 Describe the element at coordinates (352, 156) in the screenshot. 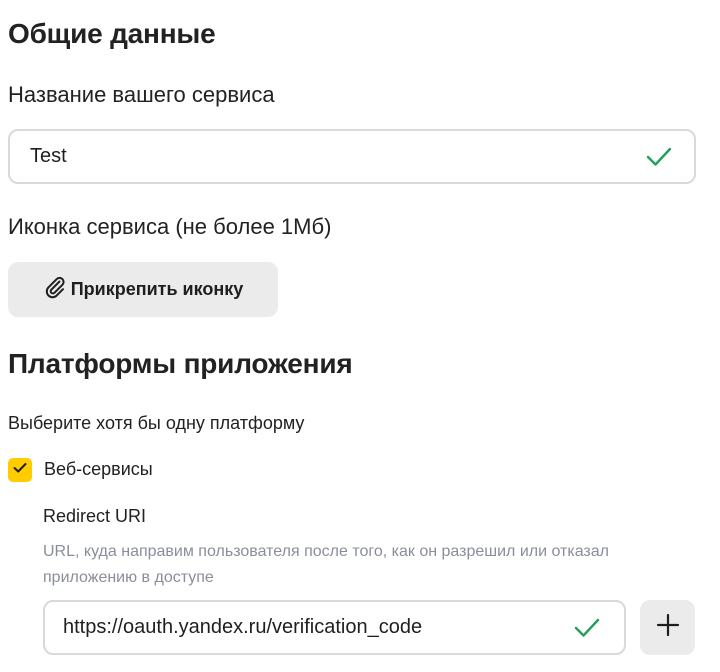

I see `service-name-field: Test` at that location.